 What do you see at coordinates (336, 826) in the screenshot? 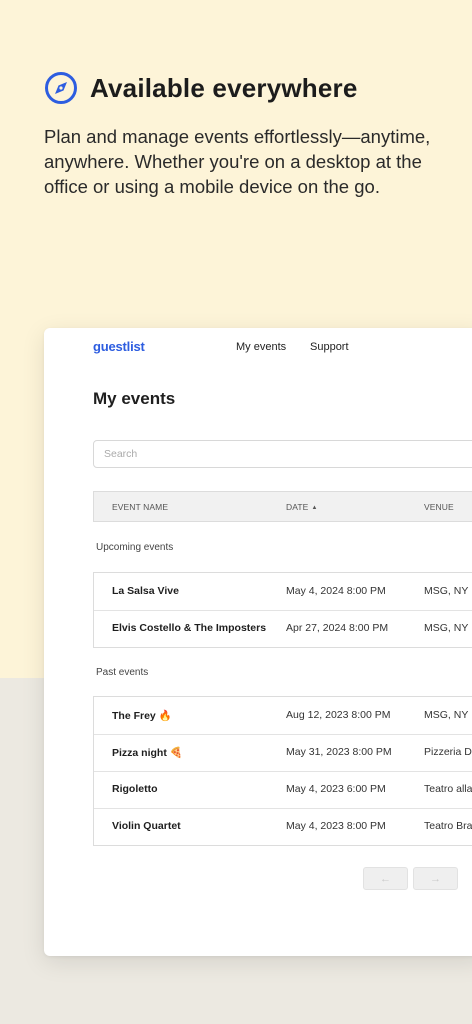
I see `event-date: May 4, 2023 8:00 PM` at bounding box center [336, 826].